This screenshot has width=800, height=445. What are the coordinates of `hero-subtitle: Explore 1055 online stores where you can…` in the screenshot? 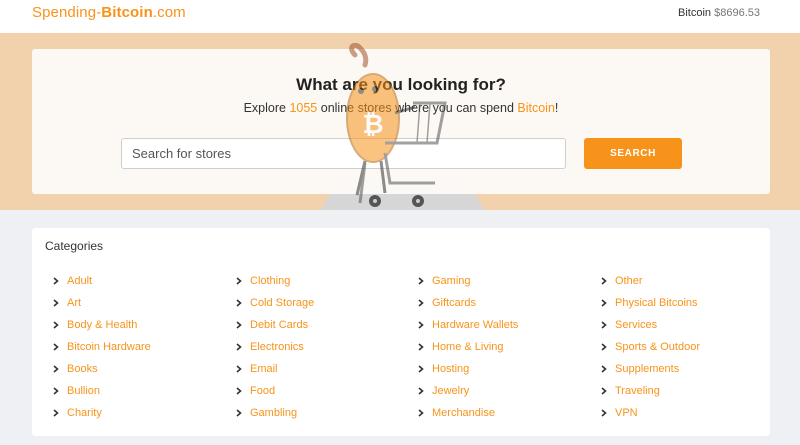 It's located at (401, 108).